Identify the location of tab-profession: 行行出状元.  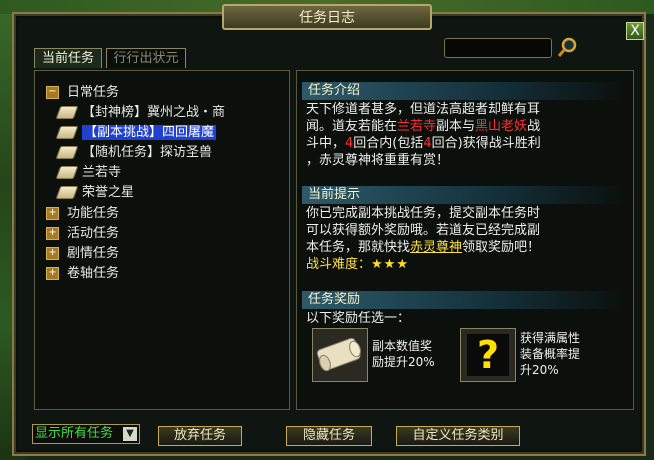
(146, 58).